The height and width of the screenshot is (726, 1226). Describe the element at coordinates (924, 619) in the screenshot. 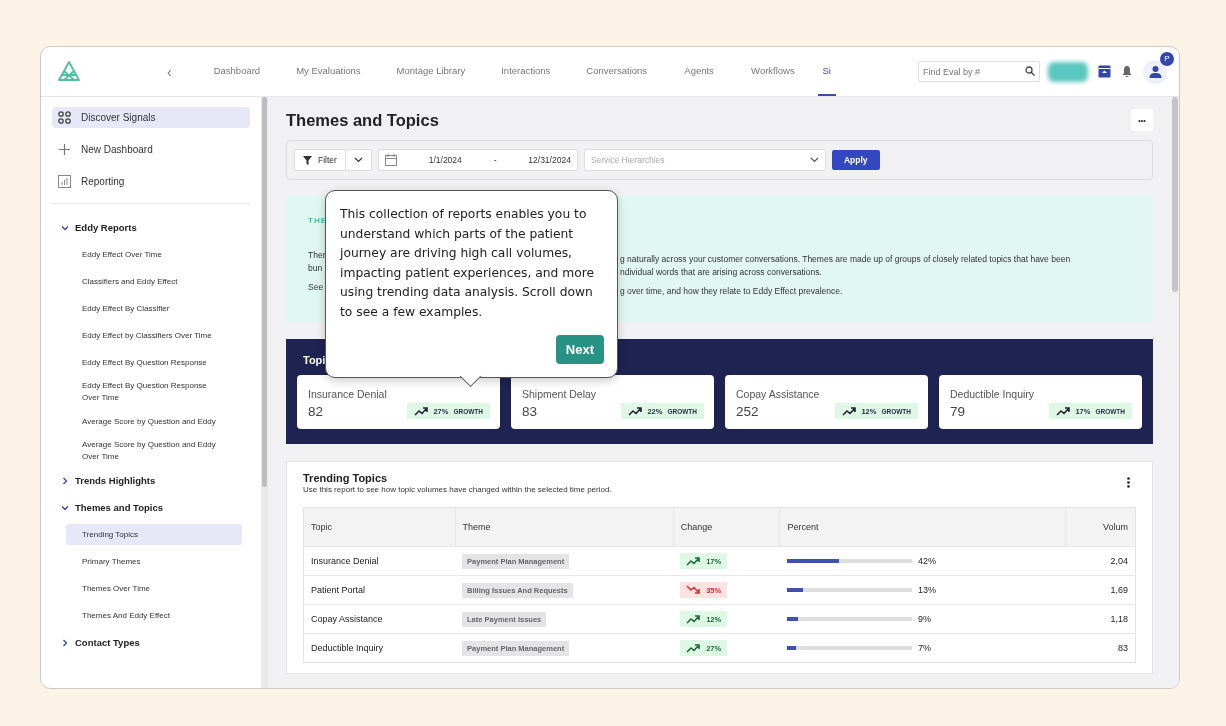

I see `percent-text: 9%` at that location.